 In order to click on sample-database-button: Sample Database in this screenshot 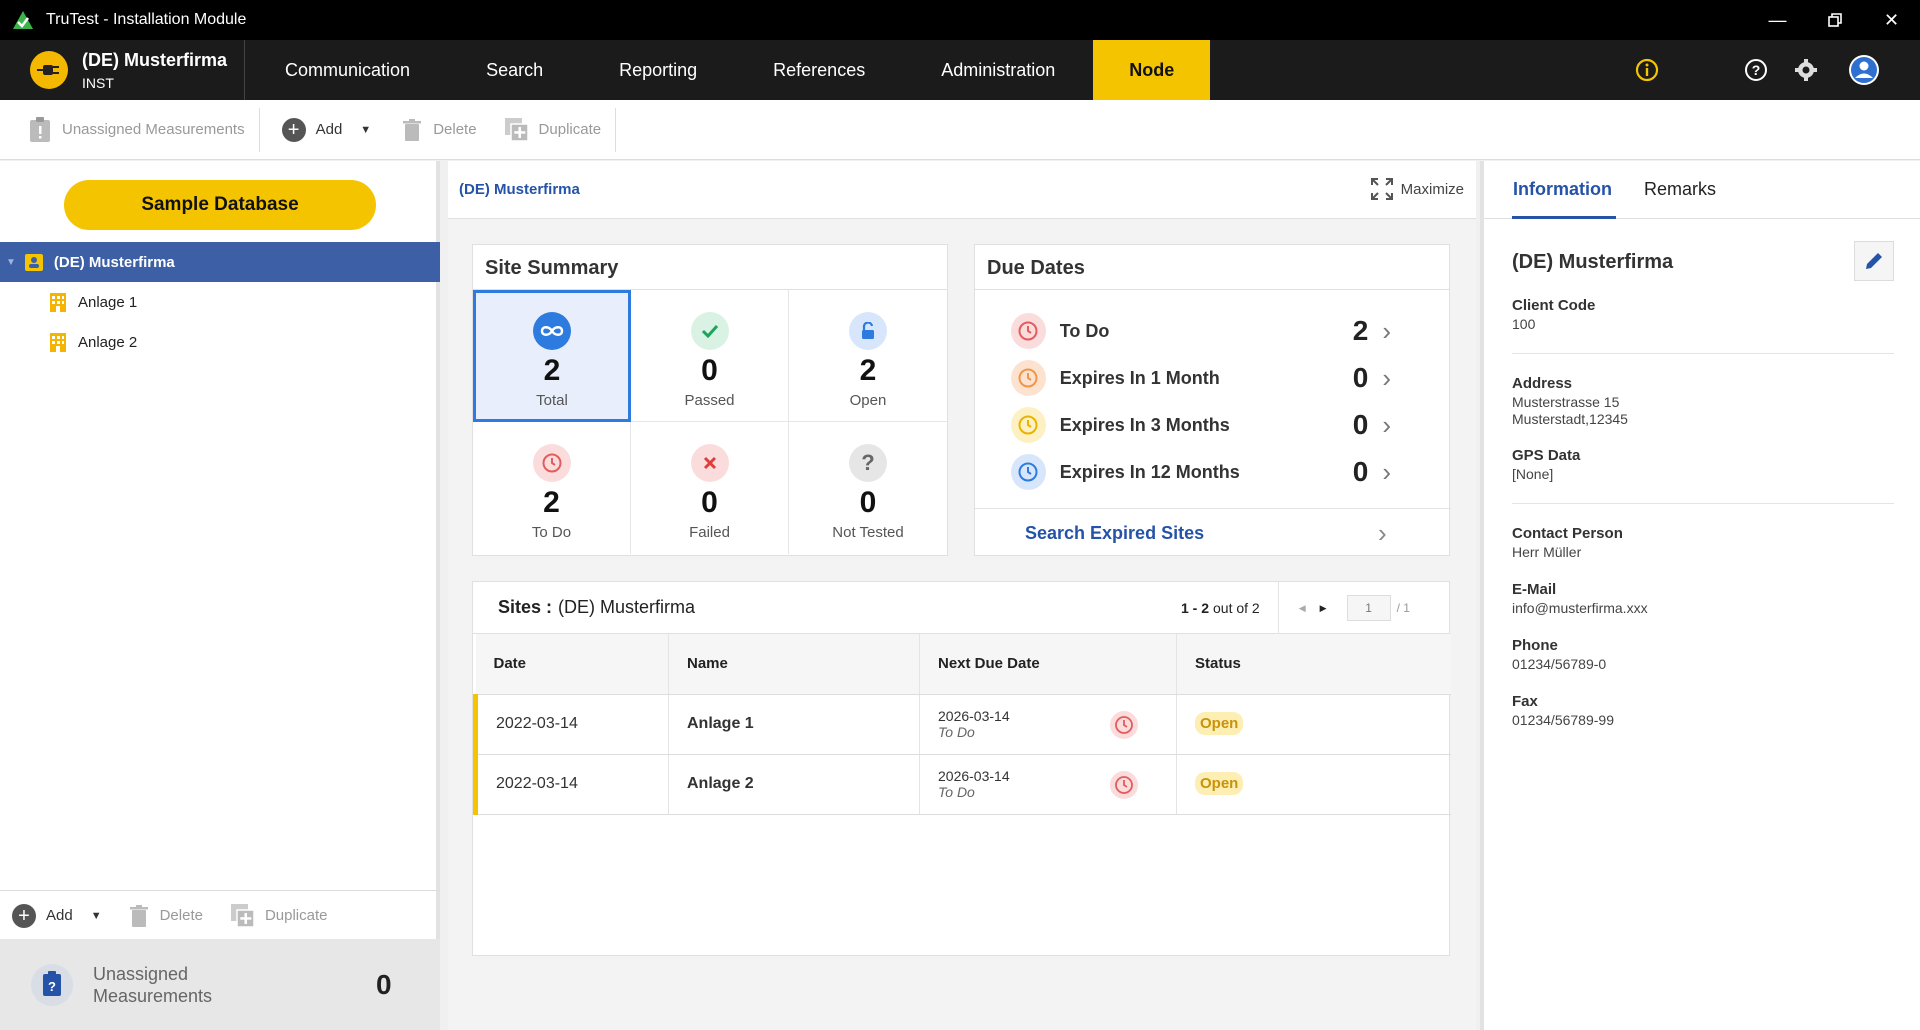, I will do `click(220, 205)`.